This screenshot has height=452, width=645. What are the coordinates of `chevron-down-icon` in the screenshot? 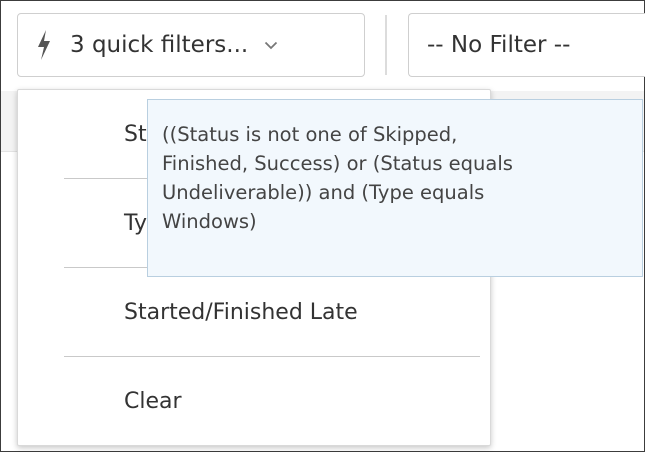 It's located at (272, 45).